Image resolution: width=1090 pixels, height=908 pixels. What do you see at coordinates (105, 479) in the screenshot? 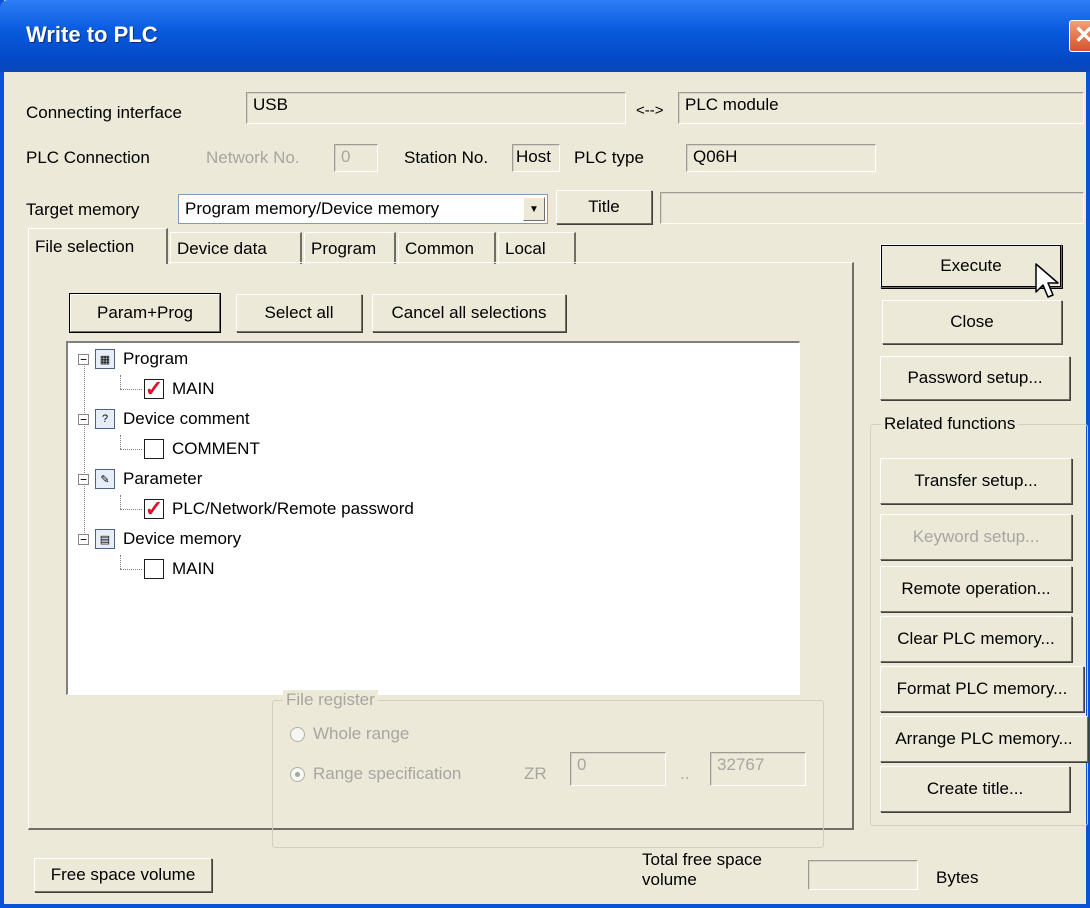
I see `parameter-icon: ✎` at bounding box center [105, 479].